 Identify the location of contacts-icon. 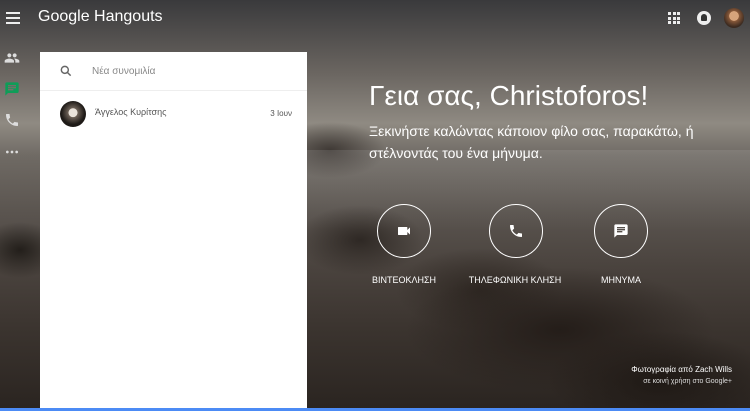
(12, 58).